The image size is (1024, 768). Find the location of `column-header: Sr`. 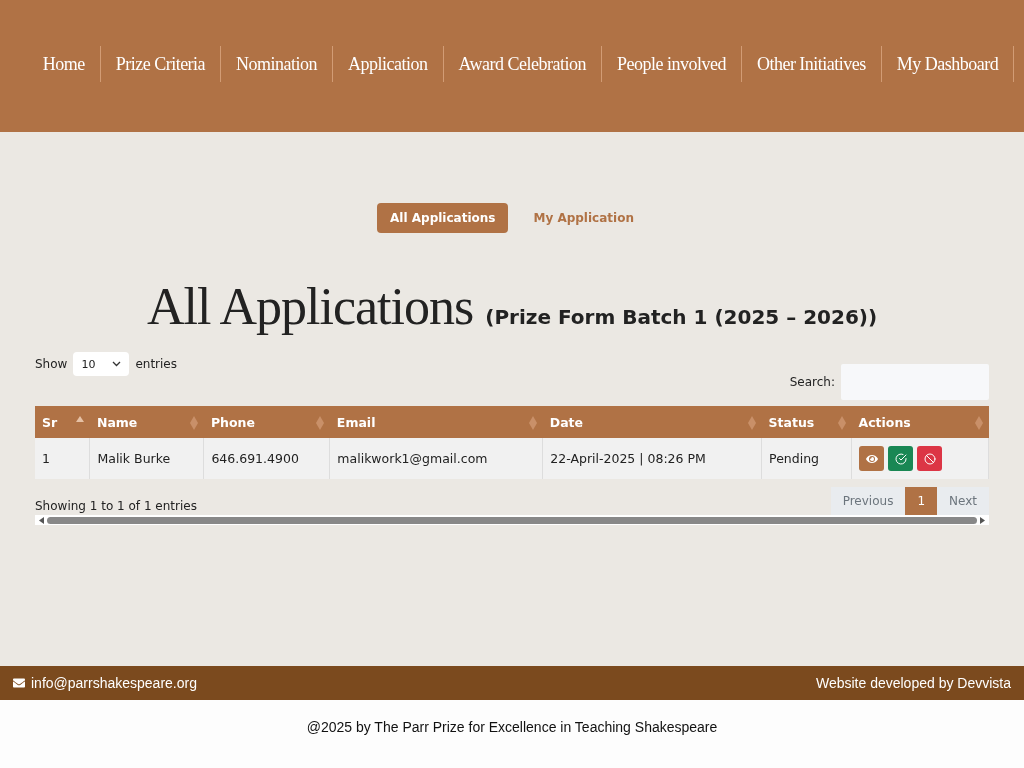

column-header: Sr is located at coordinates (62, 422).